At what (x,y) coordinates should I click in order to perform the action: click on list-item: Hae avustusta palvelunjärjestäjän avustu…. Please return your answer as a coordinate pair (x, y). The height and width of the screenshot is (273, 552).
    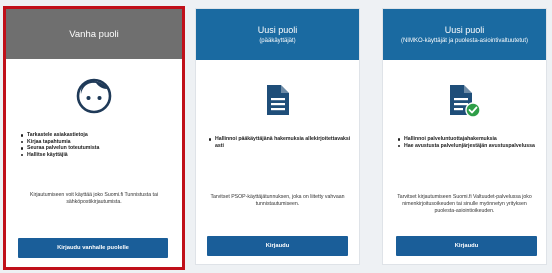
    Looking at the image, I should click on (466, 146).